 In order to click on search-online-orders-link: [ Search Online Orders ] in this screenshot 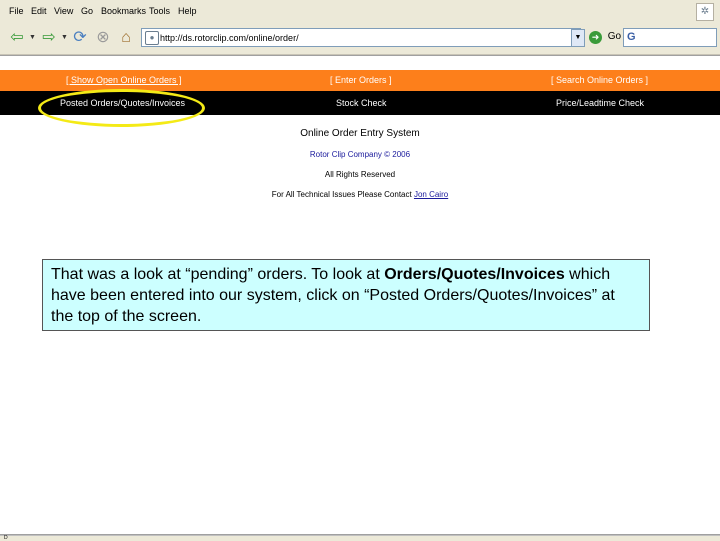, I will do `click(599, 80)`.